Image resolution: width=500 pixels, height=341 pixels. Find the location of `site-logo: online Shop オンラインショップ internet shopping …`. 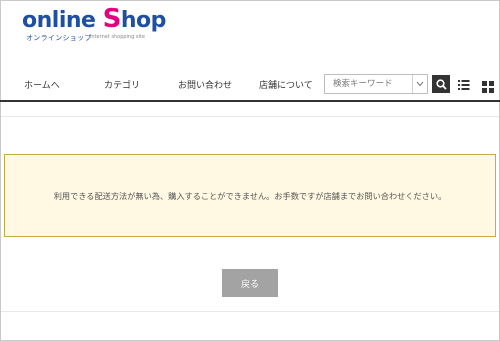

site-logo: online Shop オンラインショップ internet shopping … is located at coordinates (102, 26).